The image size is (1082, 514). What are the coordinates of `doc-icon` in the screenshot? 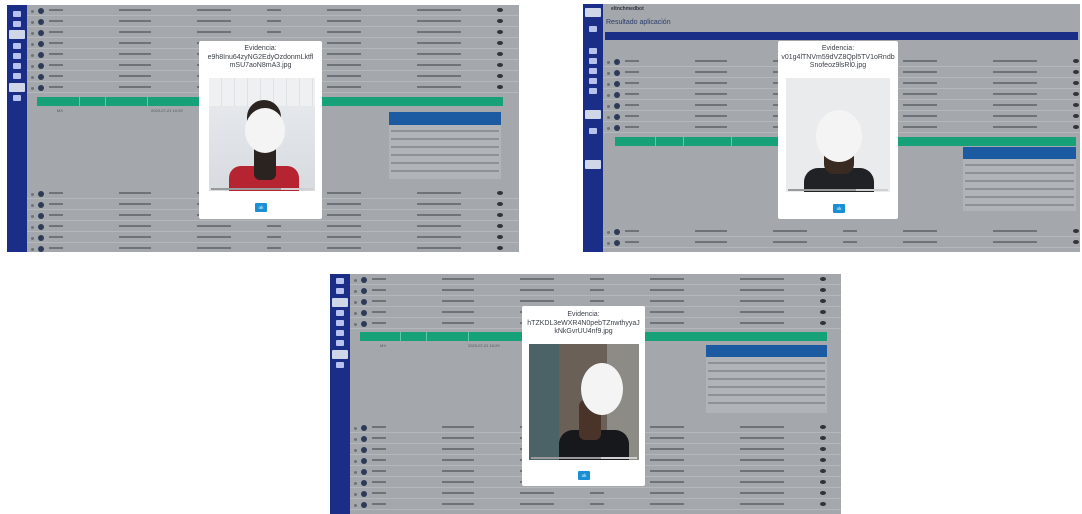 It's located at (593, 91).